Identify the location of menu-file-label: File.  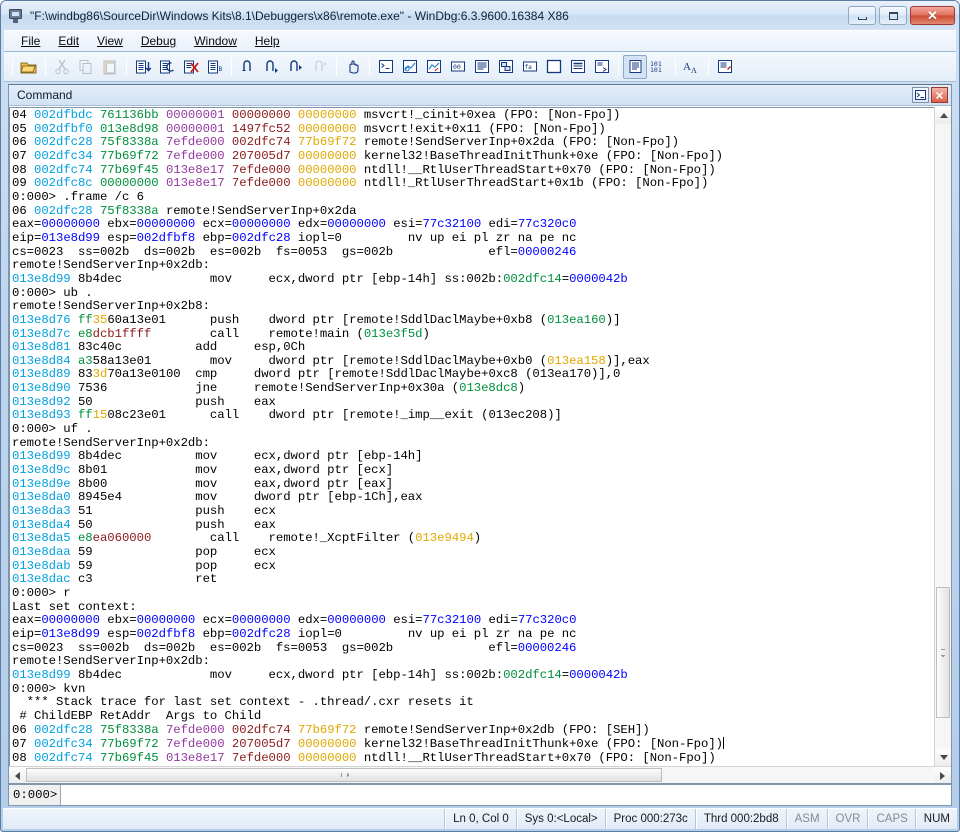
(31, 41).